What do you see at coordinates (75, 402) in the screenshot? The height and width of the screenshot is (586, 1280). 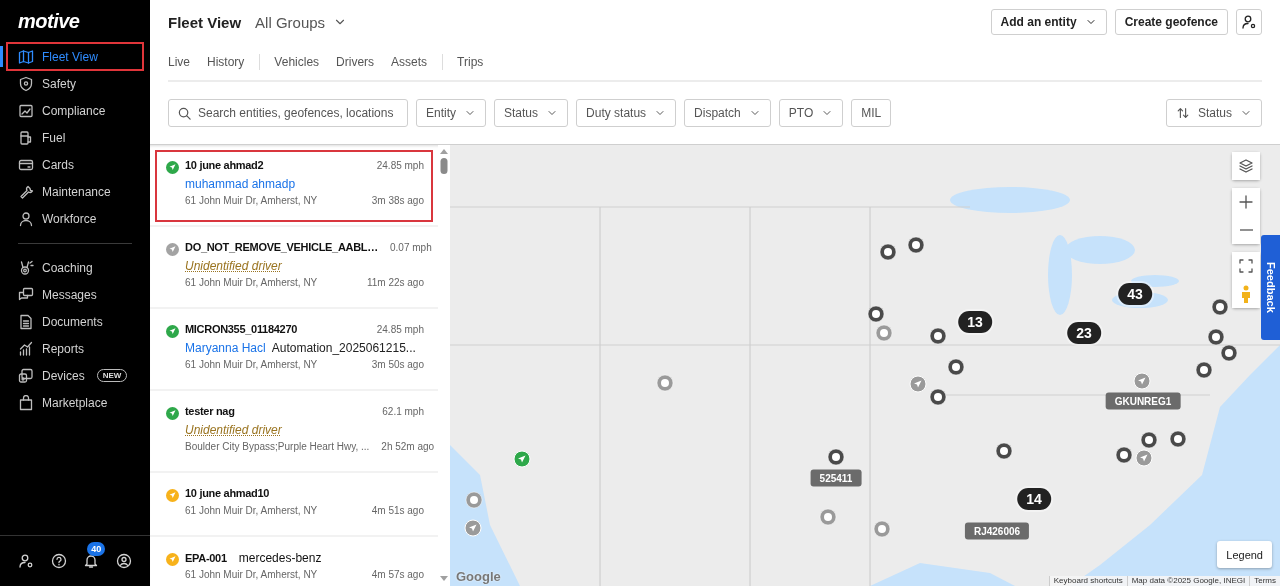 I see `nav-item: Marketplace` at bounding box center [75, 402].